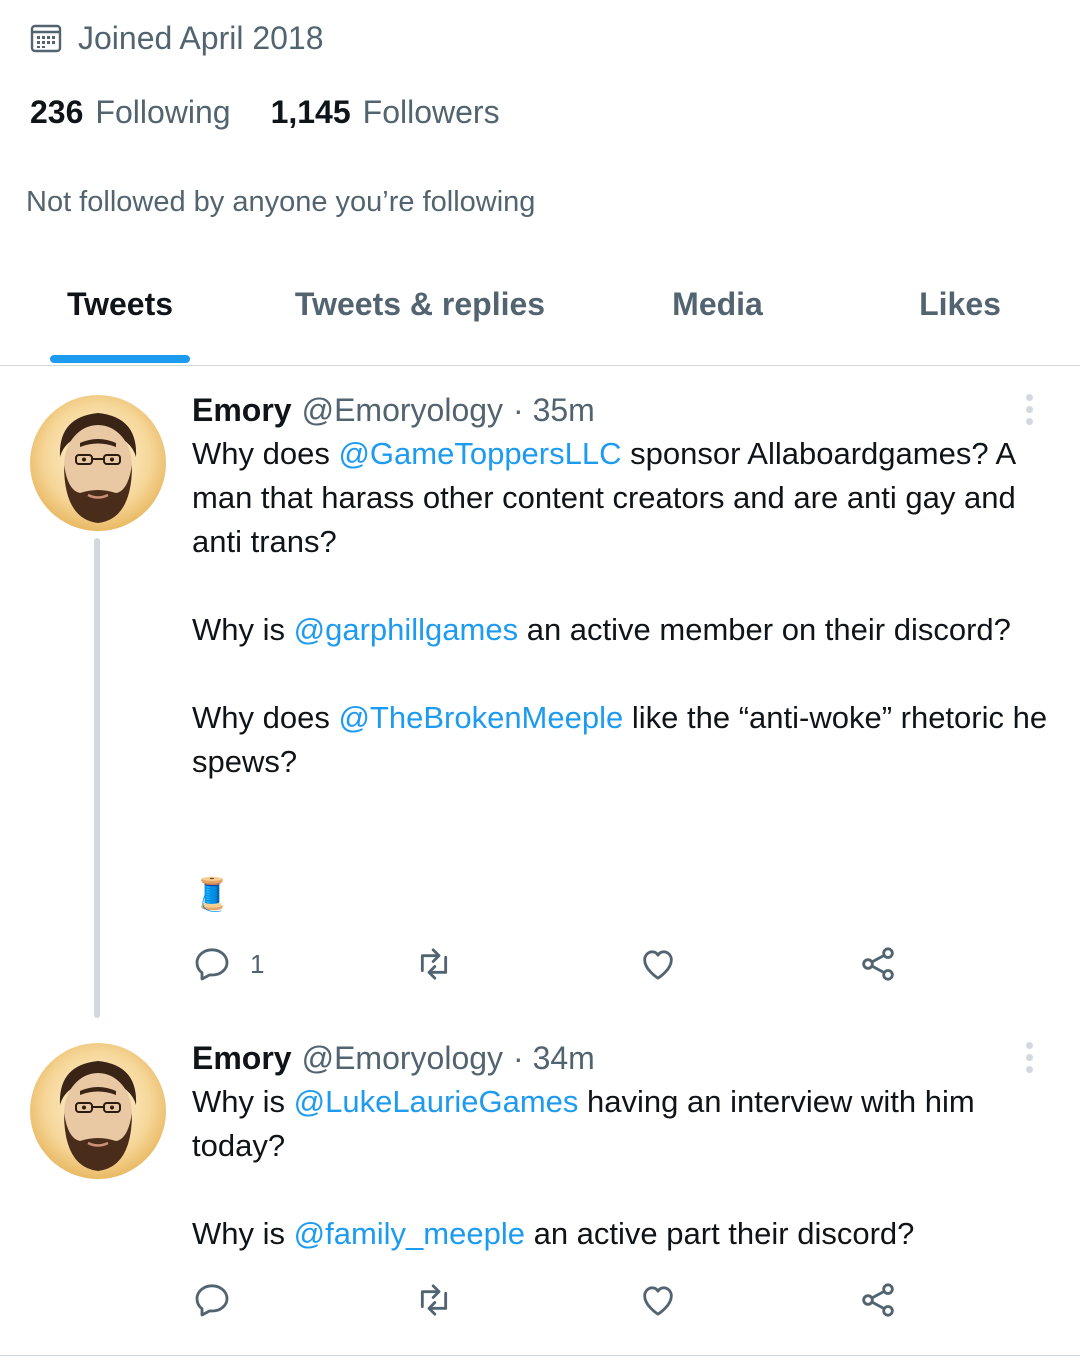  Describe the element at coordinates (201, 37) in the screenshot. I see `joined-text: Joined April 2018` at that location.